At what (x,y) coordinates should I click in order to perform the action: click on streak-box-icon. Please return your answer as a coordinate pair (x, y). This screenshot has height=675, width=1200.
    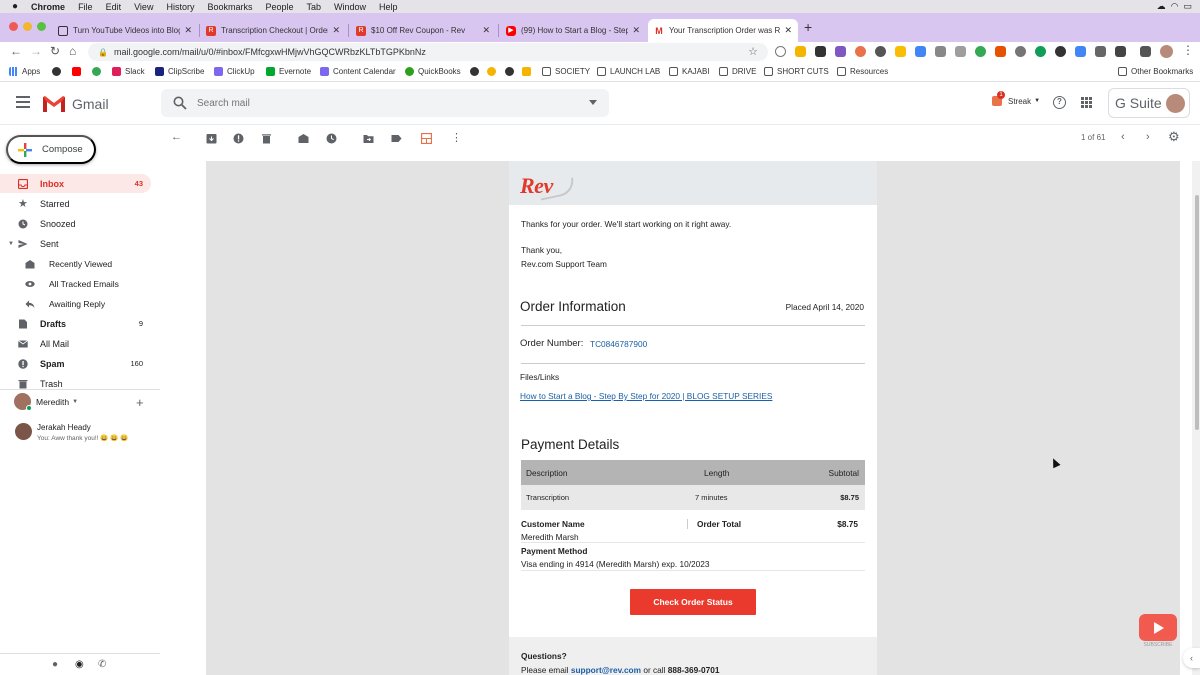
    Looking at the image, I should click on (426, 138).